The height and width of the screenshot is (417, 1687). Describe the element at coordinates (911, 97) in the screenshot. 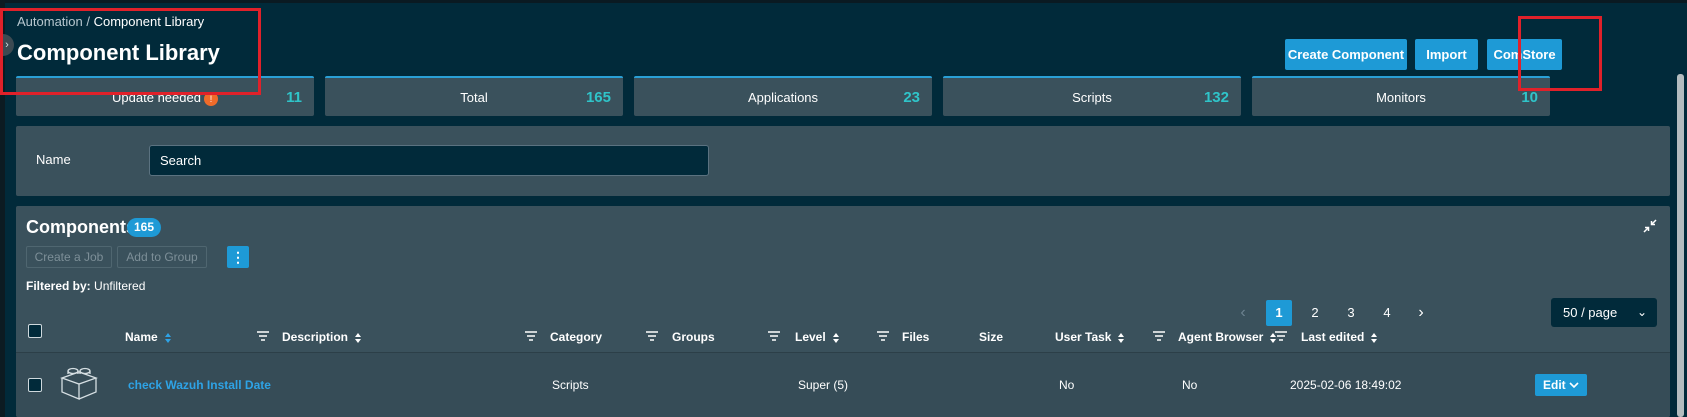

I see `stat-value: 23` at that location.